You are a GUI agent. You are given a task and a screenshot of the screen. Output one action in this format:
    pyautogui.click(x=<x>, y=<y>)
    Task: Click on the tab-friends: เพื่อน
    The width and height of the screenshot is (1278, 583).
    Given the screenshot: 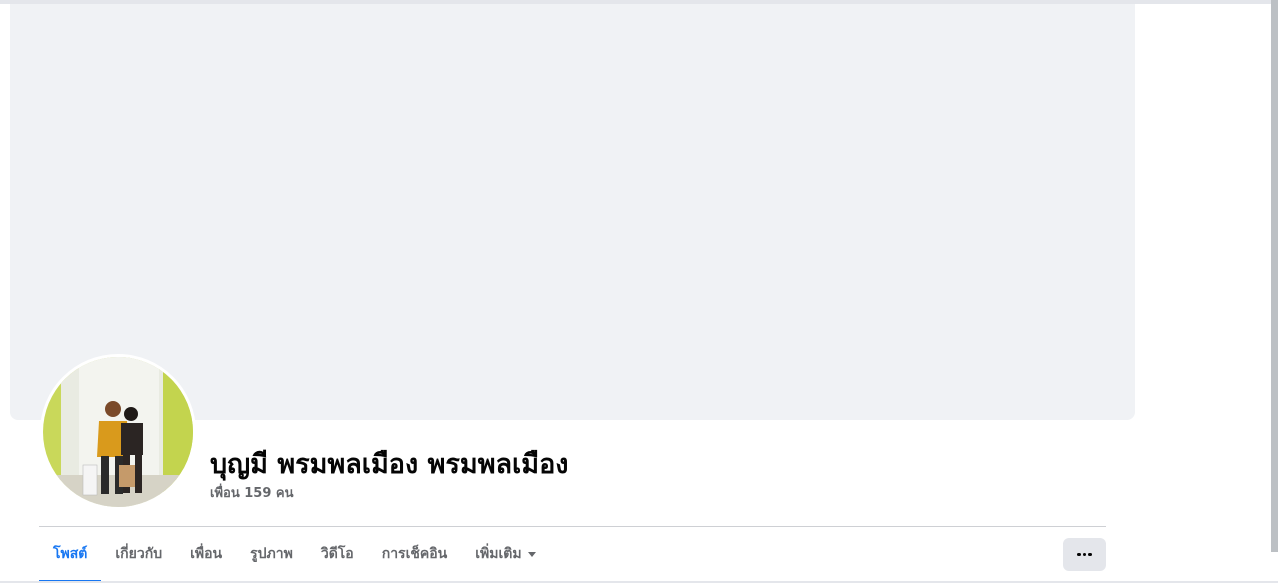 What is the action you would take?
    pyautogui.click(x=206, y=554)
    